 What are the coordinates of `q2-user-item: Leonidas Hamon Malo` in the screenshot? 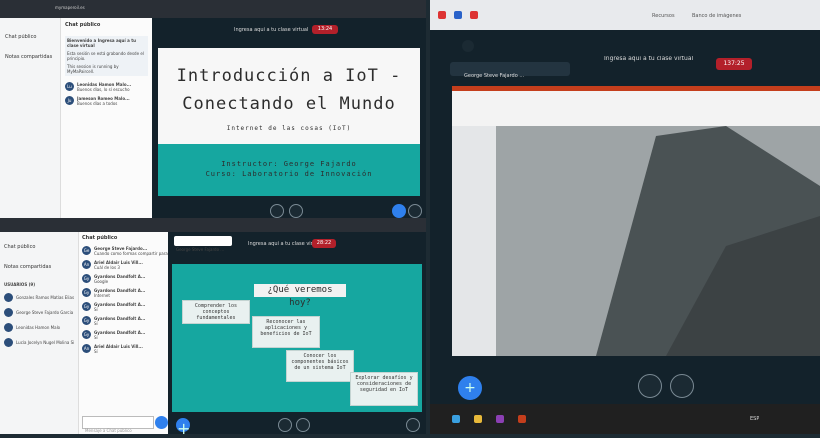 It's located at (39, 327).